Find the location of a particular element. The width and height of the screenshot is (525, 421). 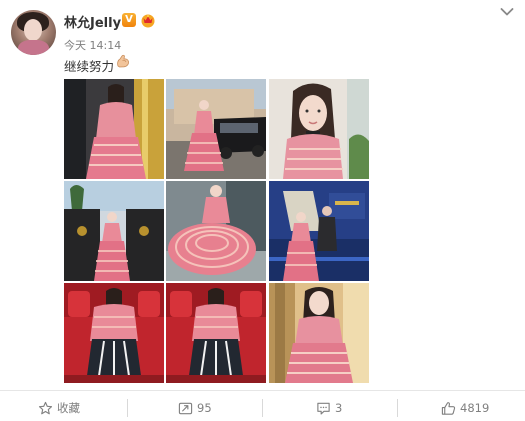

car-photo is located at coordinates (216, 129).